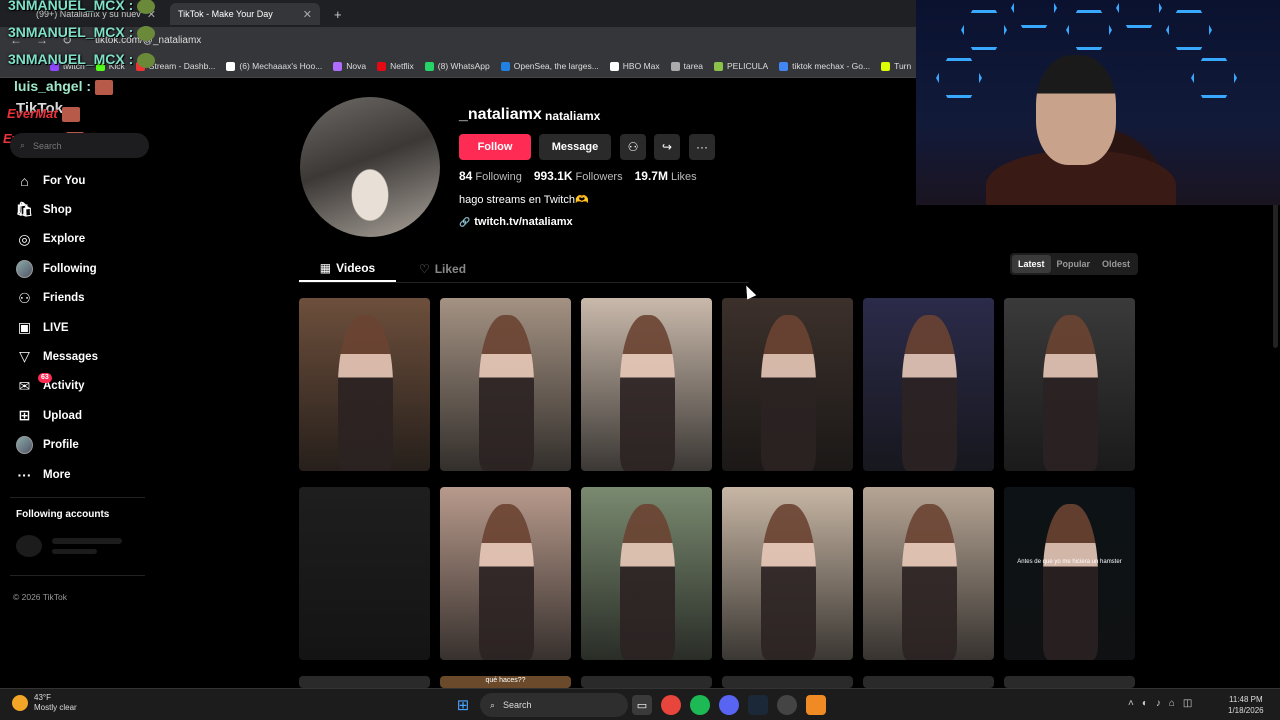 This screenshot has height=720, width=1280. What do you see at coordinates (245, 14) in the screenshot?
I see `browser-tab-active: TikTok - Make Your Day ✕` at bounding box center [245, 14].